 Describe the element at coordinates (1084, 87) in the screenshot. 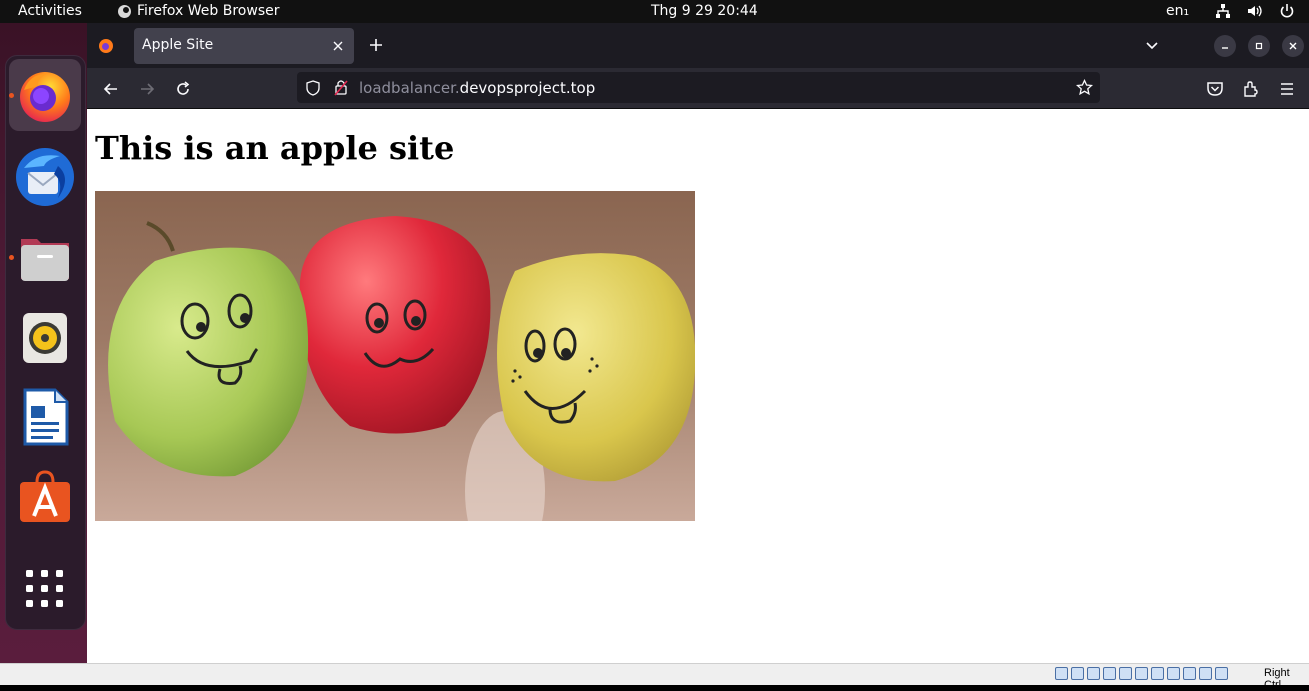

I see `bookmark-star-icon` at that location.